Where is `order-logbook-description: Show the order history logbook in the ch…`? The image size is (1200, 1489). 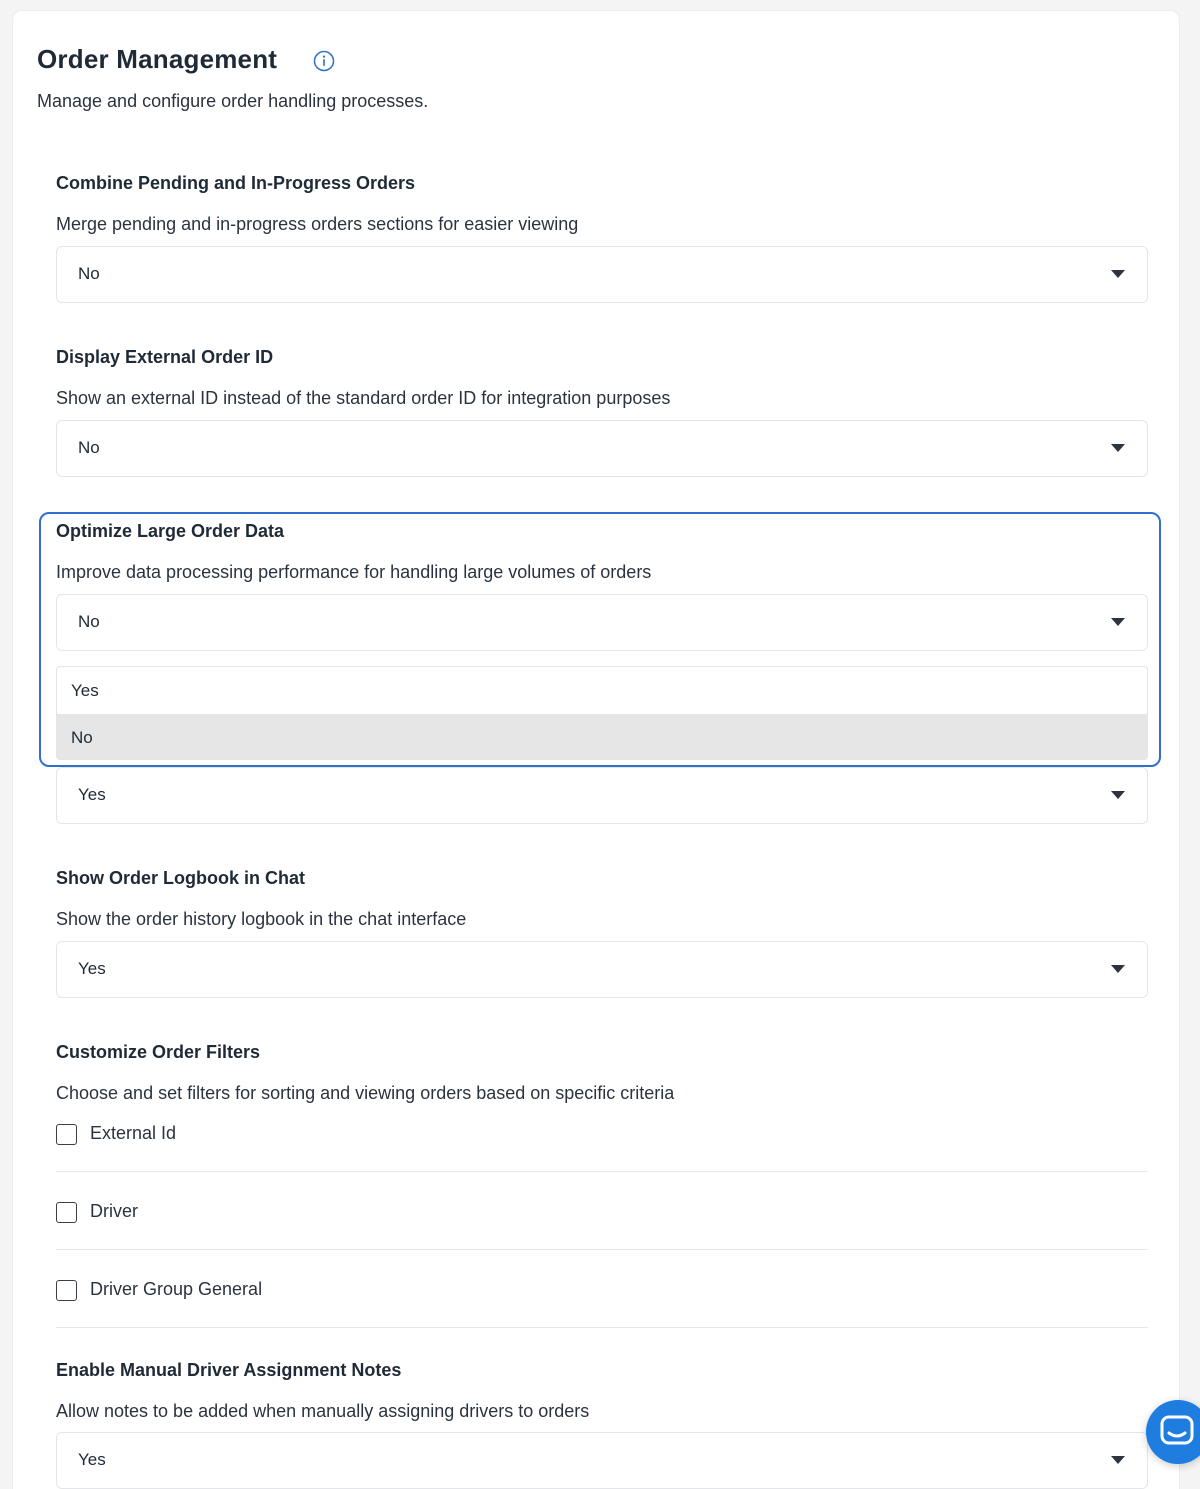
order-logbook-description: Show the order history logbook in the ch… is located at coordinates (261, 919).